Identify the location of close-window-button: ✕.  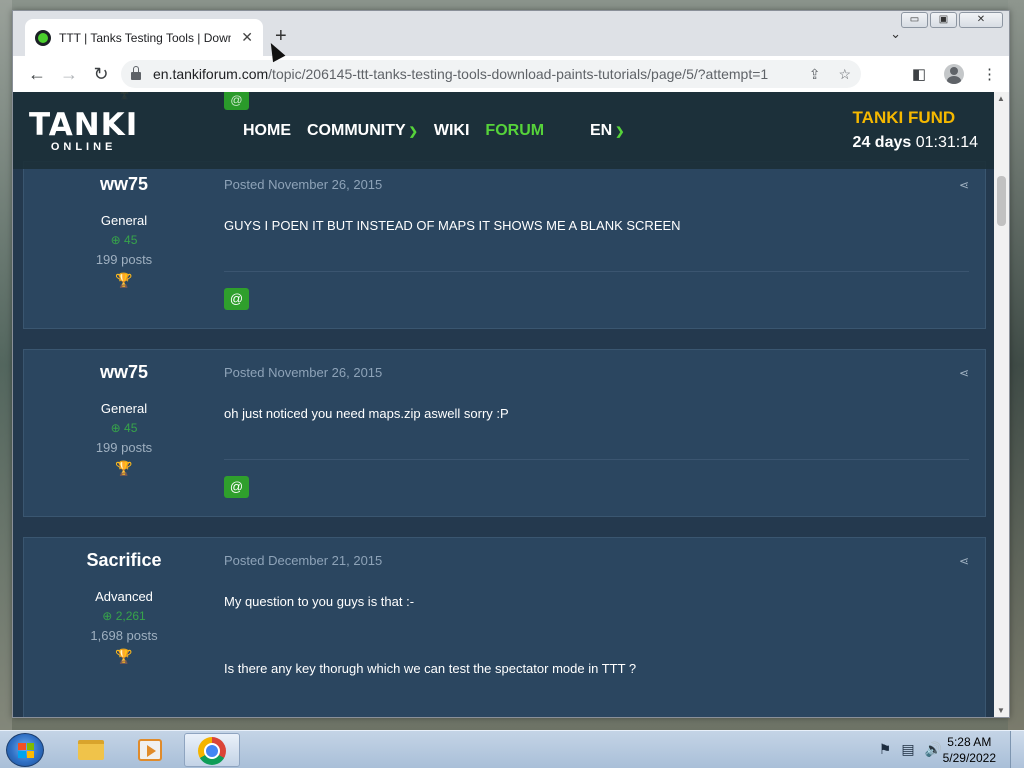
(981, 20).